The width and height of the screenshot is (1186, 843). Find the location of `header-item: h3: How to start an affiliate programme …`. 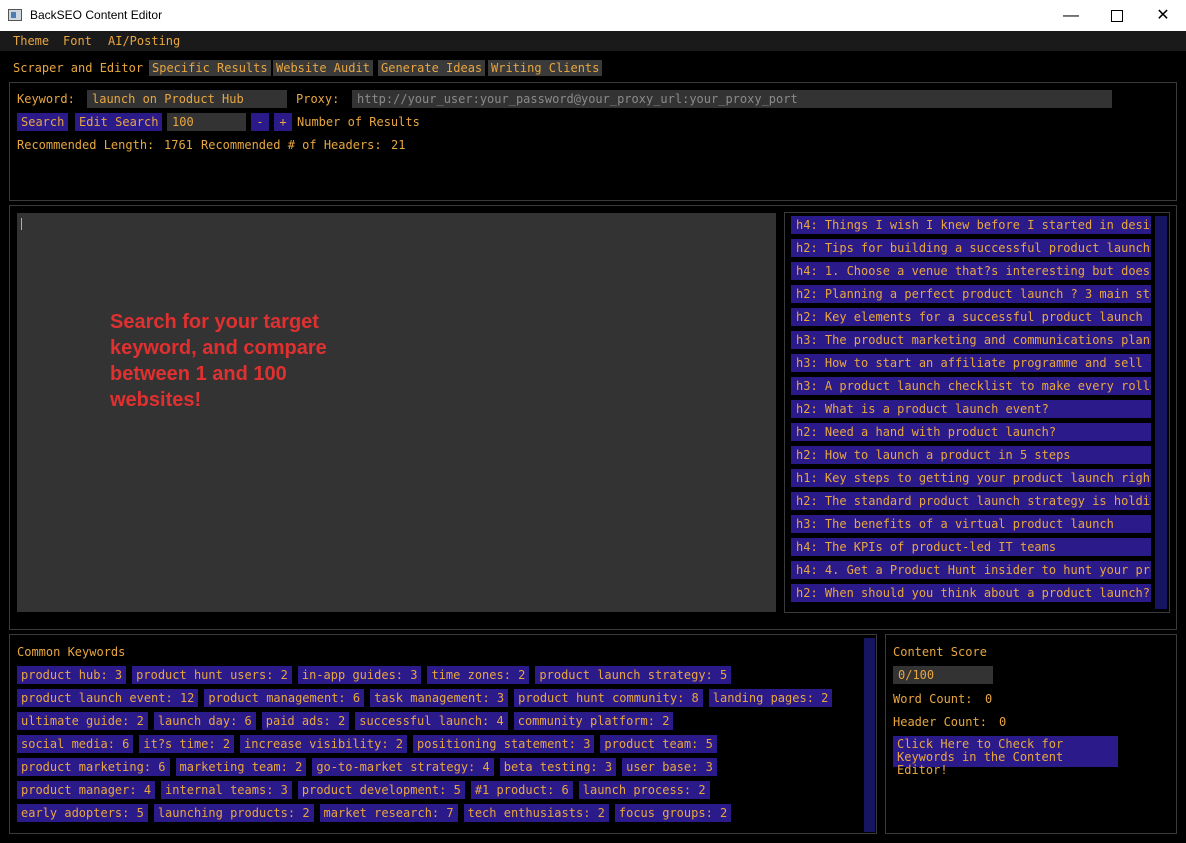

header-item: h3: How to start an affiliate programme … is located at coordinates (971, 363).